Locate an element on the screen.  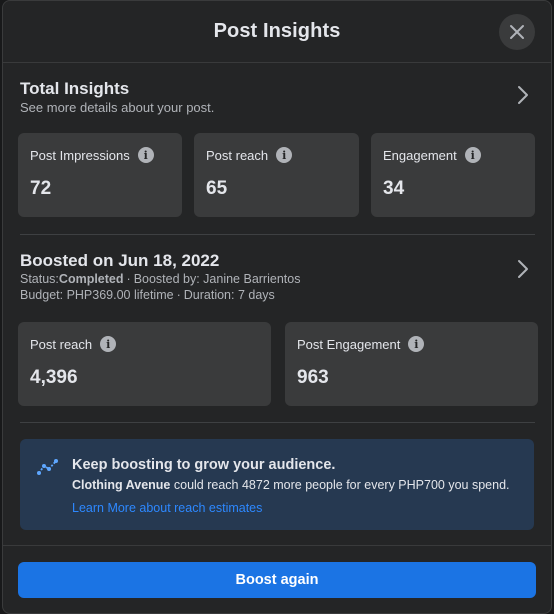
dialog-header: Post Insights is located at coordinates (277, 32).